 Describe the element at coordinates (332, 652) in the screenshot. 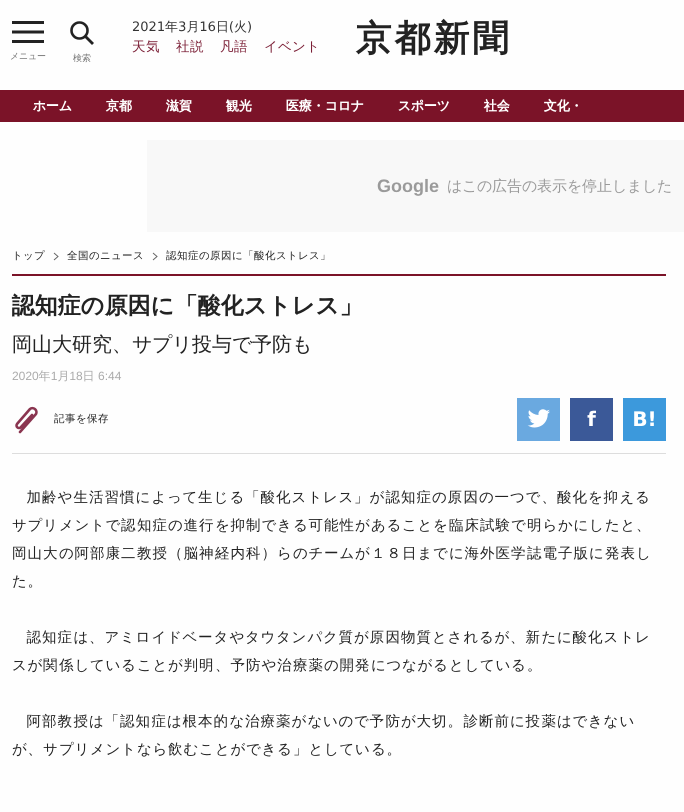

I see `article-paragraph: 認知症は、アミロイドベータやタウタンパク質が原因物質とされるが、新たに酸化ストレスが関係していることが判明、予防や治療薬の開発につながるとしている。` at that location.